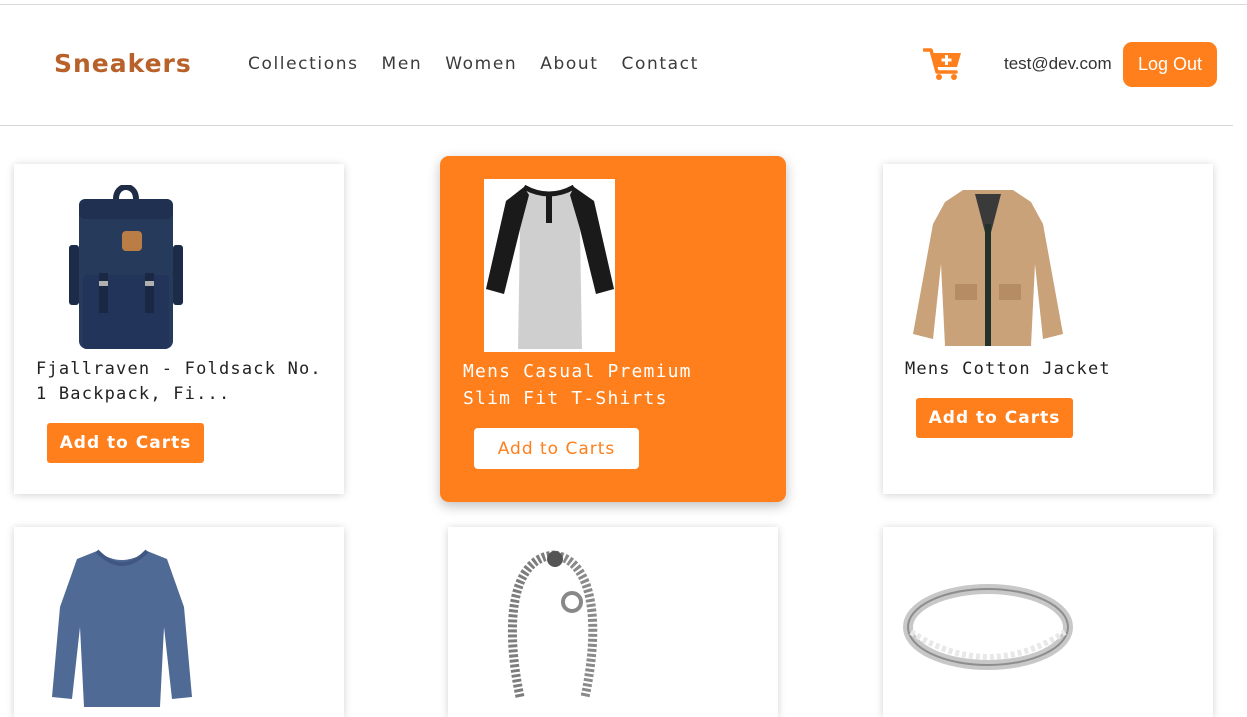 This screenshot has height=717, width=1247. I want to click on product-image-long-sleeve-shirt, so click(122, 627).